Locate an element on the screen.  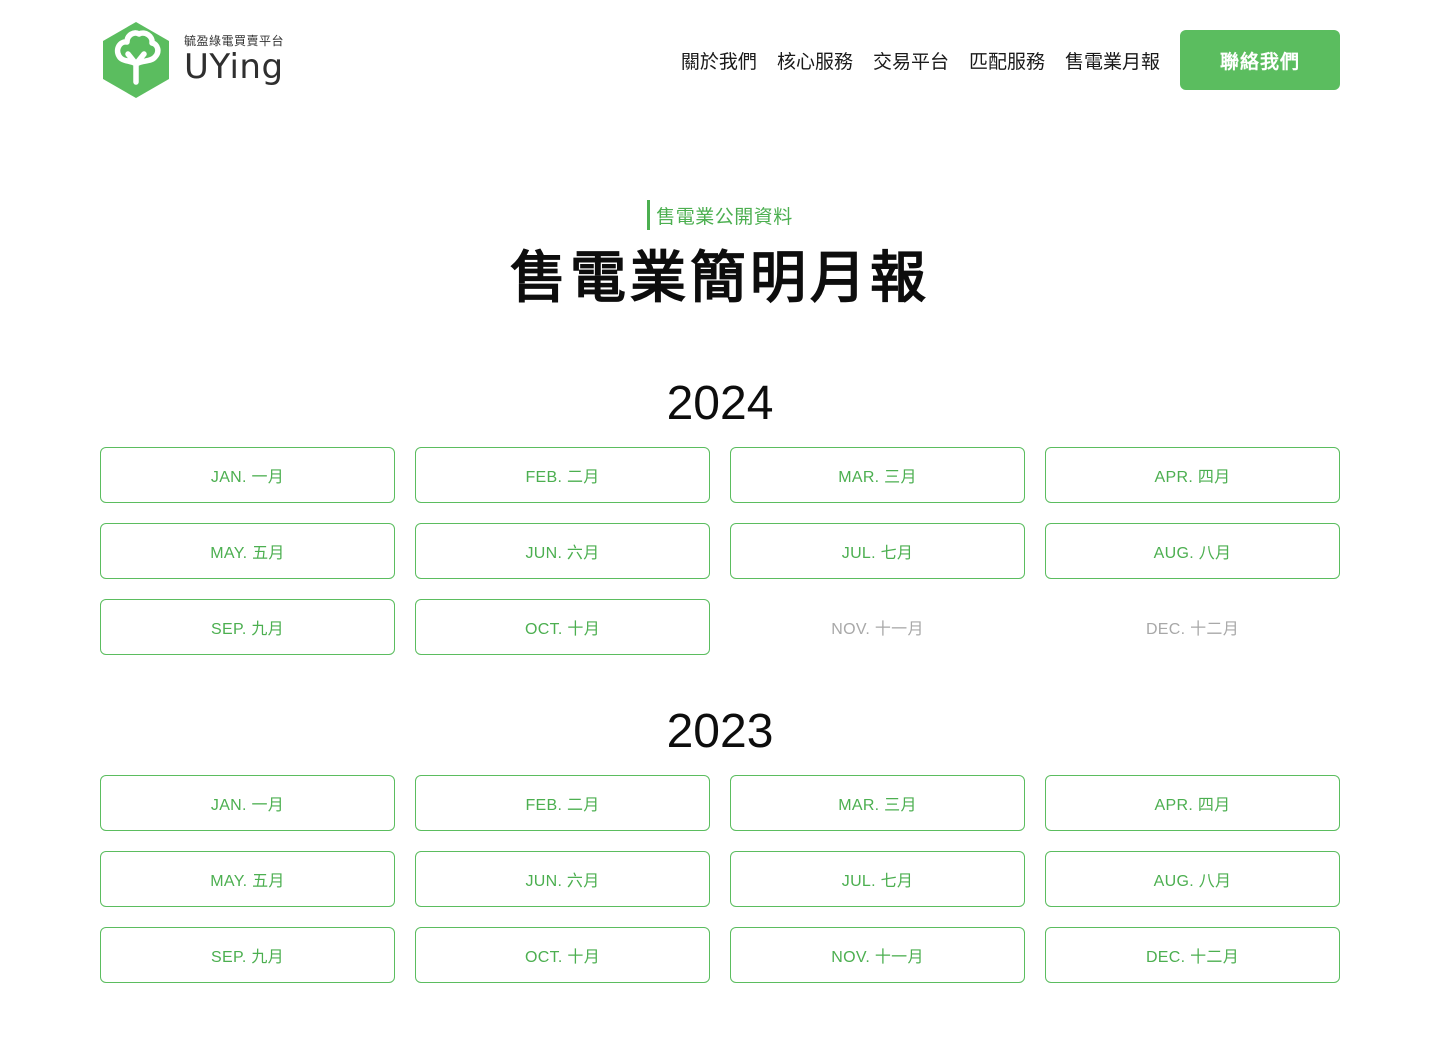
month-button-2024-apr: APR. 四月 is located at coordinates (1192, 475).